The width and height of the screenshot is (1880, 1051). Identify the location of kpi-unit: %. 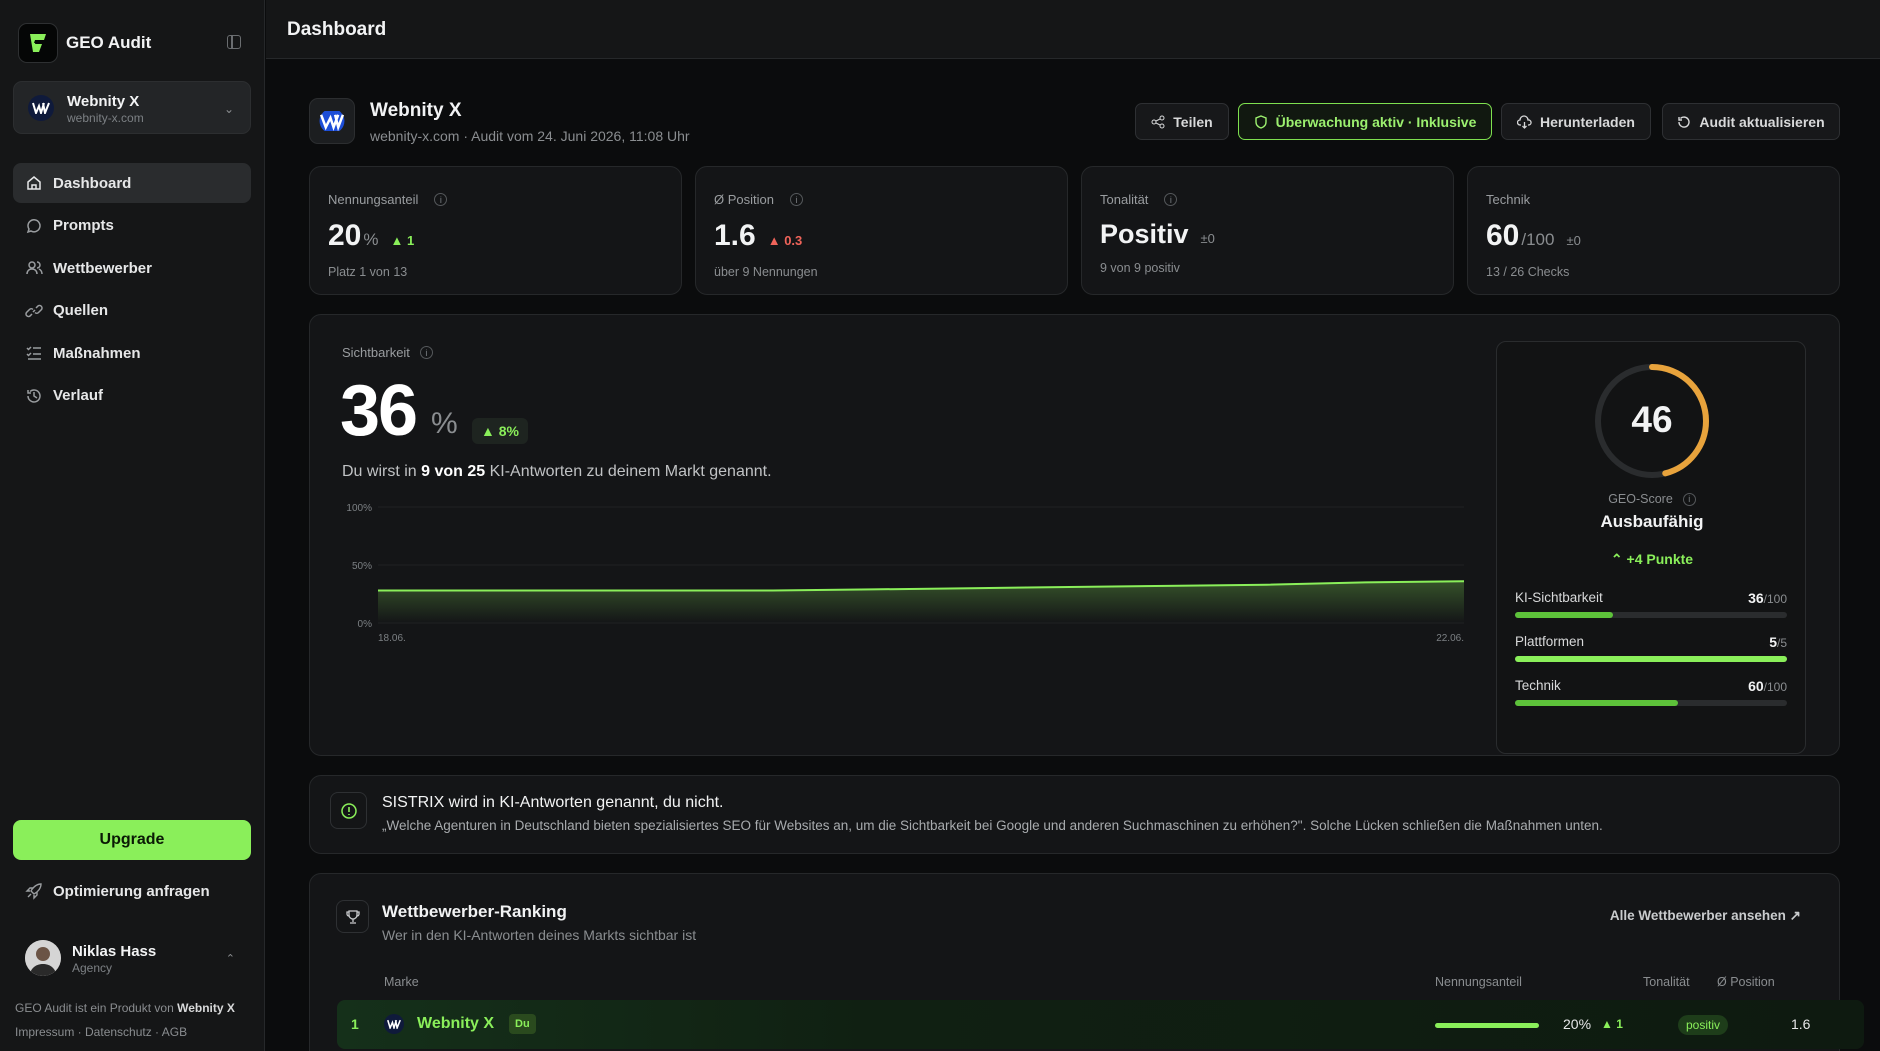
(371, 239).